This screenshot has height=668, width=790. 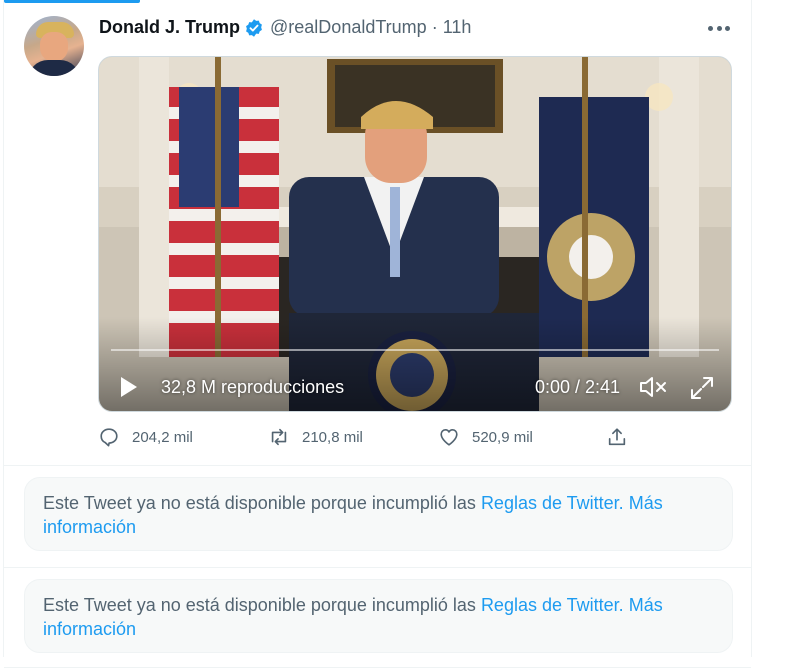 What do you see at coordinates (654, 387) in the screenshot?
I see `volume-muted-icon` at bounding box center [654, 387].